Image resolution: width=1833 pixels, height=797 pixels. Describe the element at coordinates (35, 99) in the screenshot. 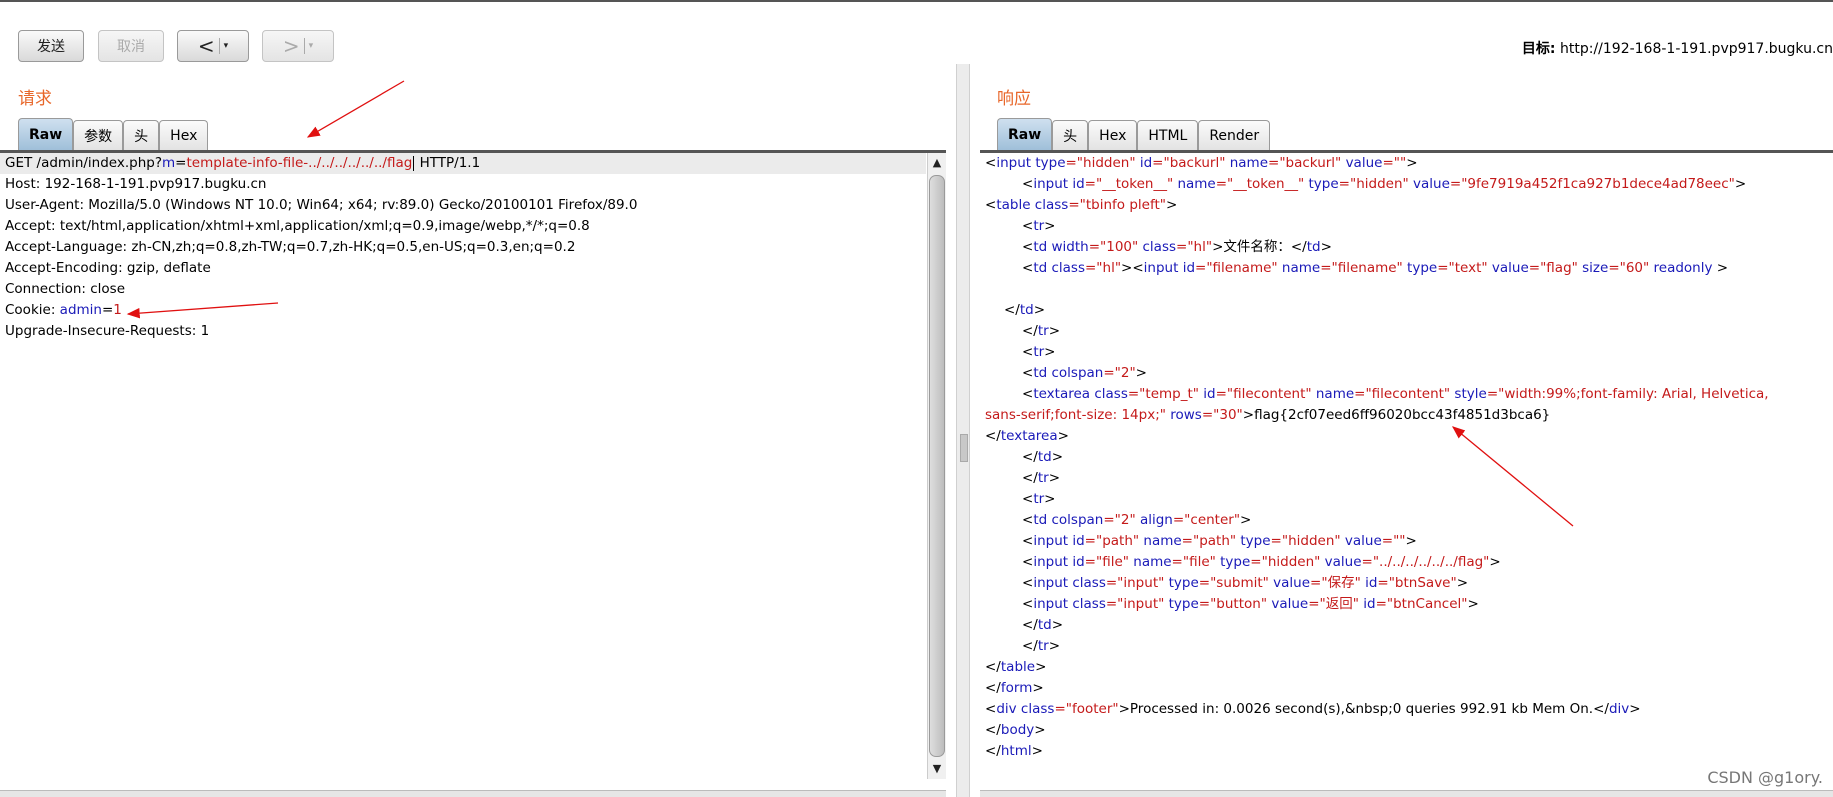

I see `request-title: 请求` at that location.